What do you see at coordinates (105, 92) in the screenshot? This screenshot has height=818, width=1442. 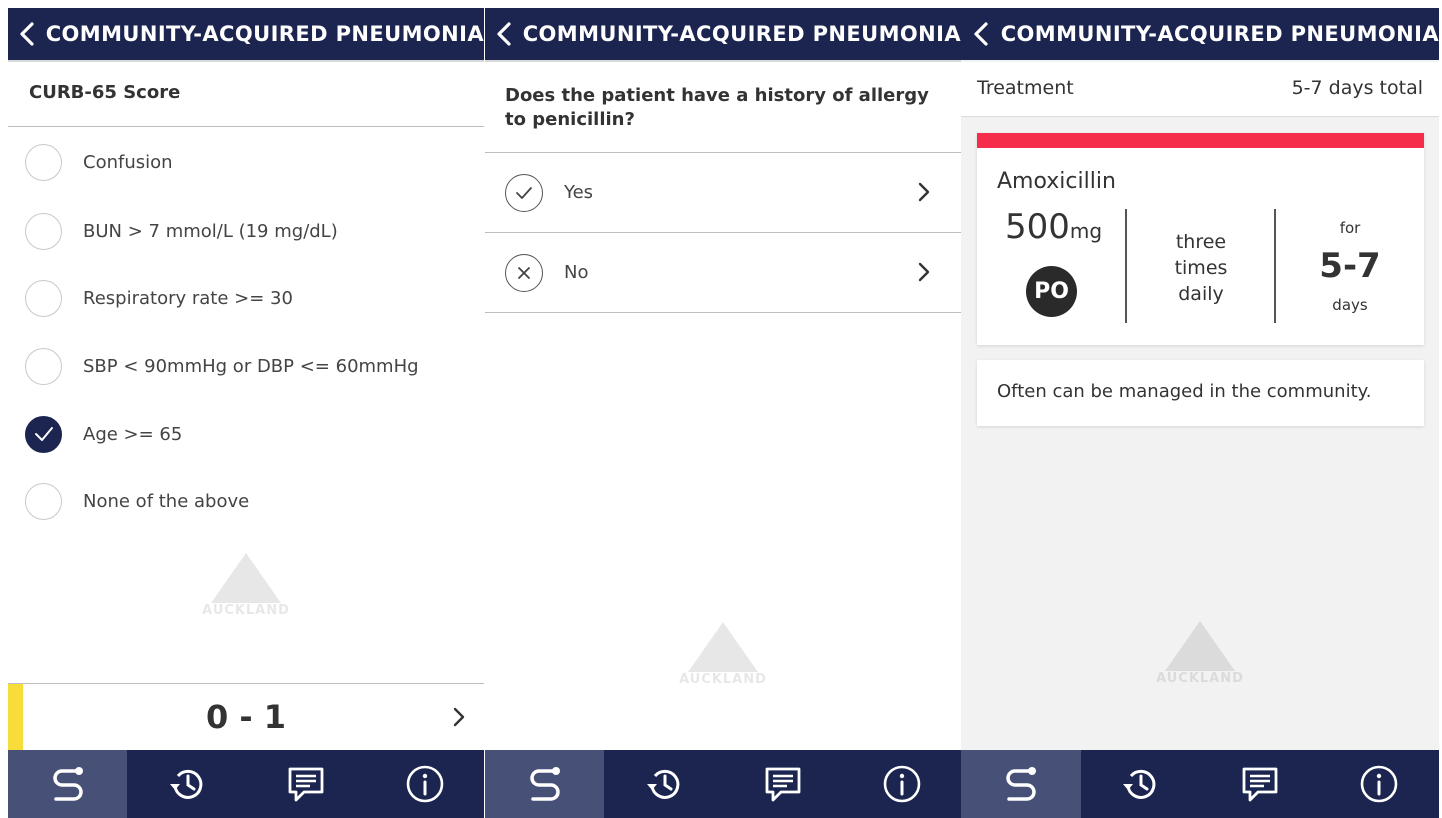 I see `section-title: CURB-65 Score` at bounding box center [105, 92].